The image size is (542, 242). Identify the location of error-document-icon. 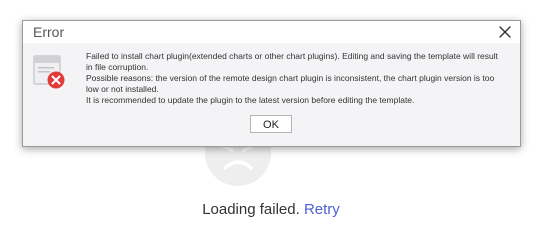
(50, 72).